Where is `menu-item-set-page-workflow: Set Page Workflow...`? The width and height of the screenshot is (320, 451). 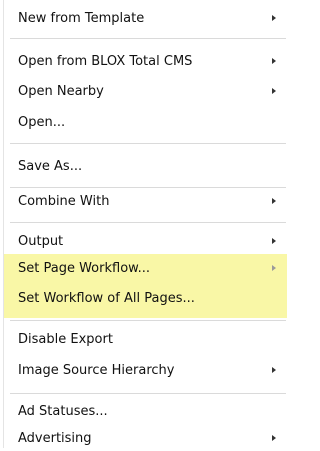
menu-item-set-page-workflow: Set Page Workflow... is located at coordinates (145, 268).